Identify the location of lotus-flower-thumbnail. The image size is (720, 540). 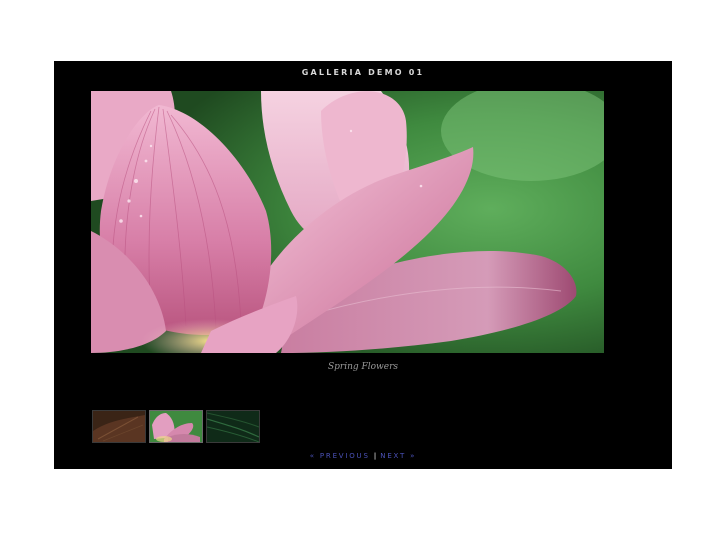
(176, 426).